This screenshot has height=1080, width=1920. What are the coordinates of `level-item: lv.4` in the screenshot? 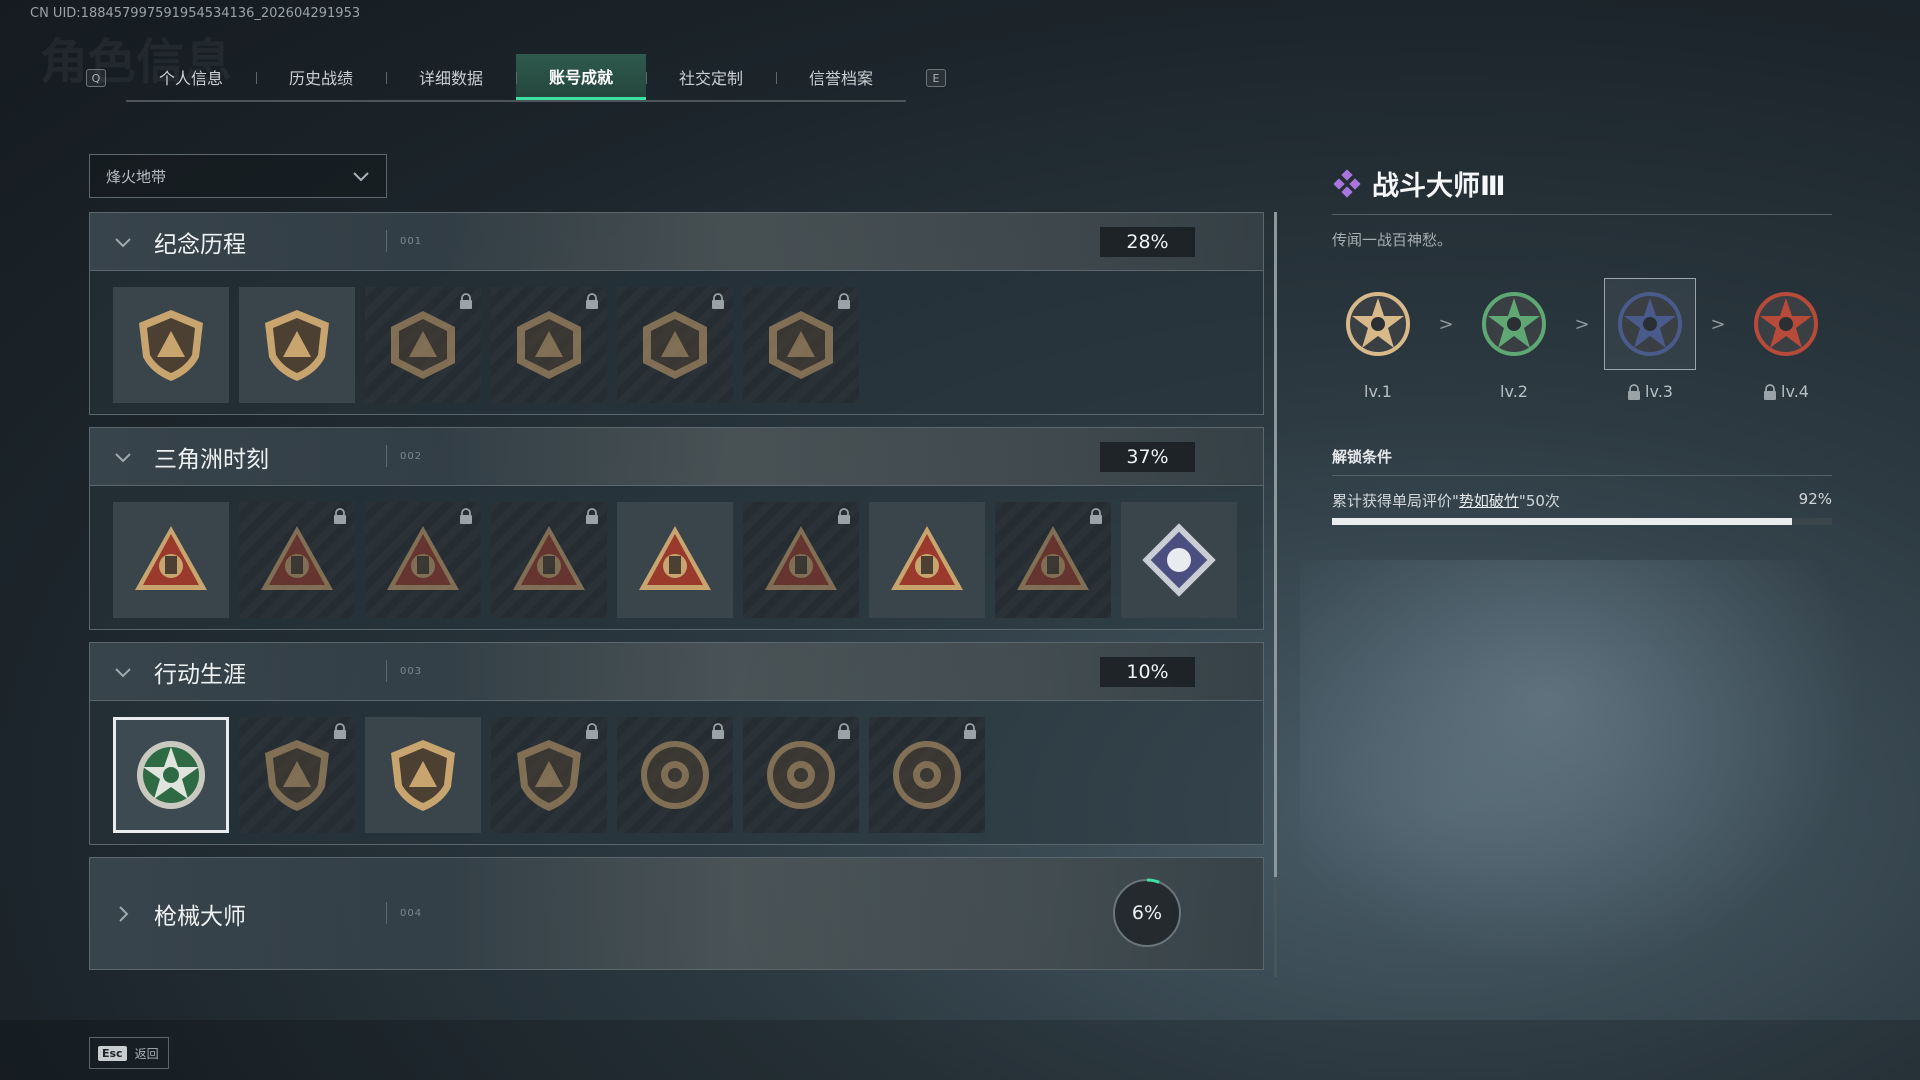 It's located at (1786, 339).